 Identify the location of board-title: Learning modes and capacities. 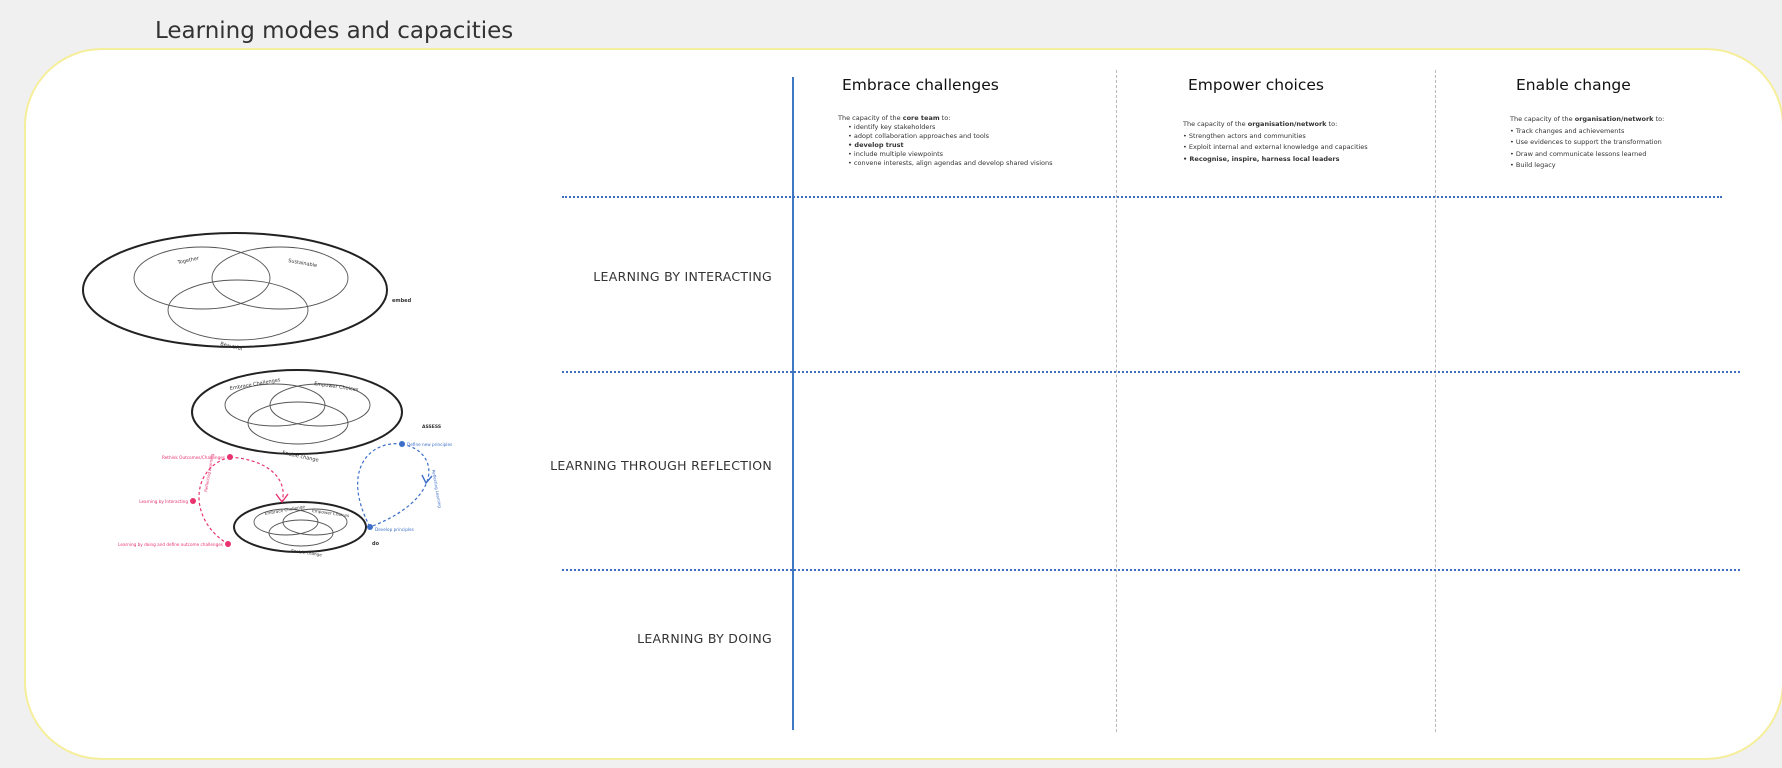
(334, 31).